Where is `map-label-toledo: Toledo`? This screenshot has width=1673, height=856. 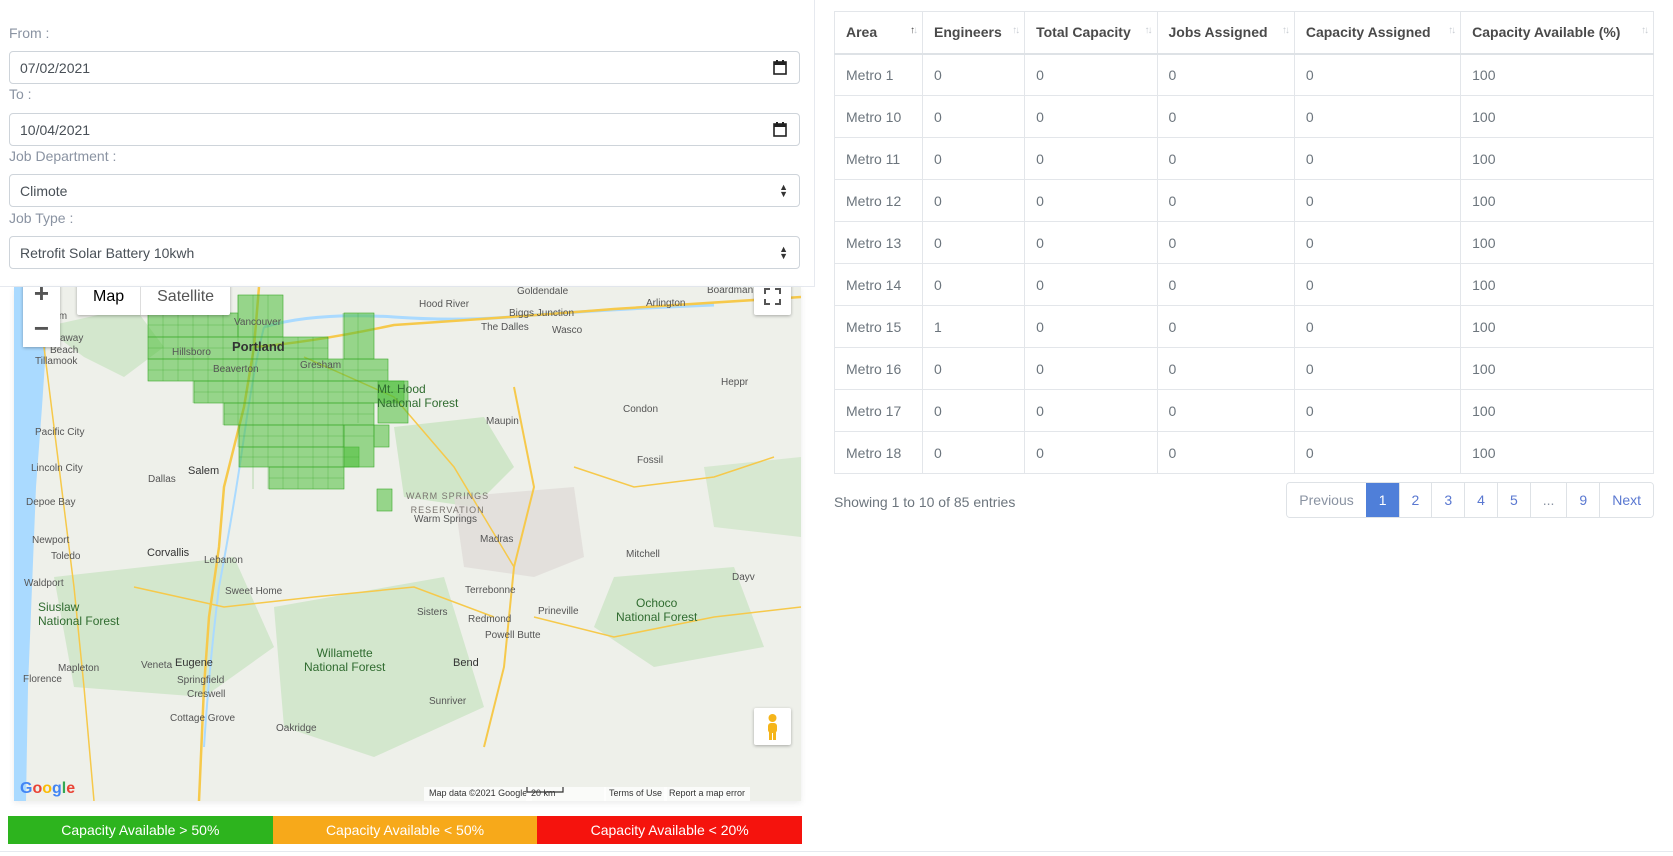
map-label-toledo: Toledo is located at coordinates (66, 556).